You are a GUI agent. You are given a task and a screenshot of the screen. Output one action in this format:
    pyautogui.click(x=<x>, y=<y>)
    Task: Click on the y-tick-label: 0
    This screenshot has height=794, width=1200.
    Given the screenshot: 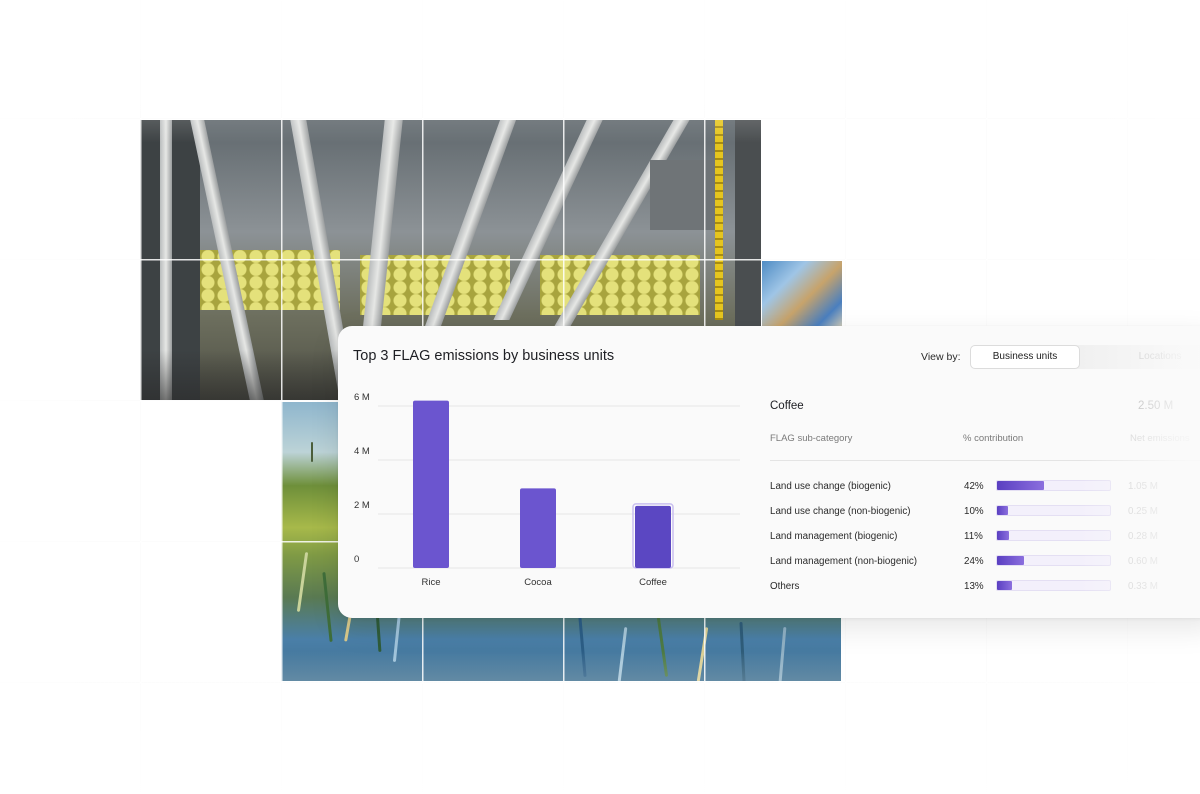 What is the action you would take?
    pyautogui.click(x=356, y=559)
    